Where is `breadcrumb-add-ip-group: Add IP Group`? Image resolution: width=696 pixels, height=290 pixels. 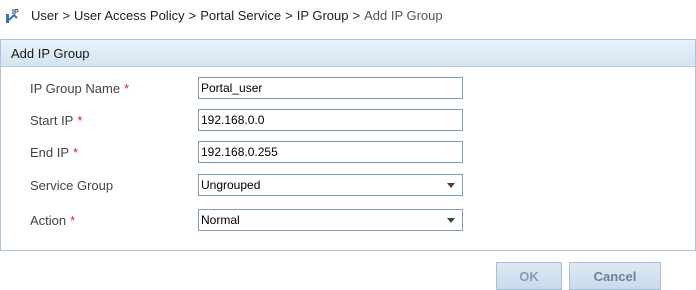
breadcrumb-add-ip-group: Add IP Group is located at coordinates (403, 15).